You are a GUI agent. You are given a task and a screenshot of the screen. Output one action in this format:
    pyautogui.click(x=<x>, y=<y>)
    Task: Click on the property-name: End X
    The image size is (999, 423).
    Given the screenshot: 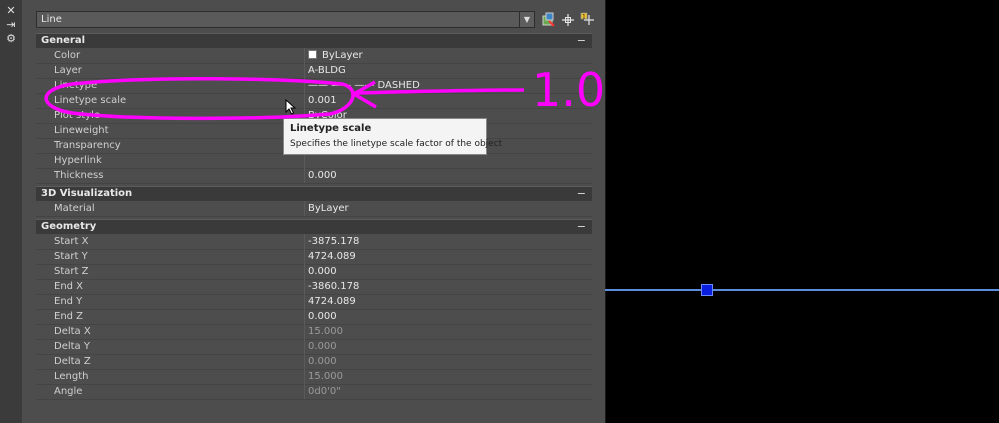 What is the action you would take?
    pyautogui.click(x=69, y=286)
    